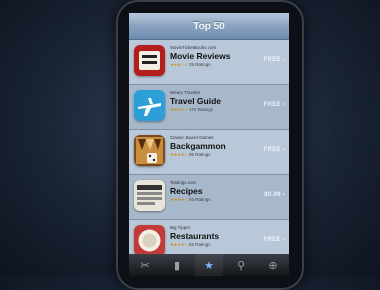 Image resolution: width=380 pixels, height=290 pixels. What do you see at coordinates (149, 240) in the screenshot?
I see `plate-icon` at bounding box center [149, 240].